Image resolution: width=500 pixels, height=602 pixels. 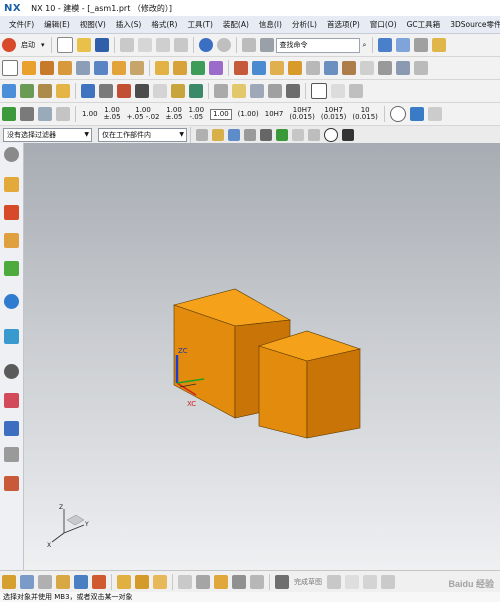 What do you see at coordinates (309, 384) in the screenshot?
I see `right-block` at bounding box center [309, 384].